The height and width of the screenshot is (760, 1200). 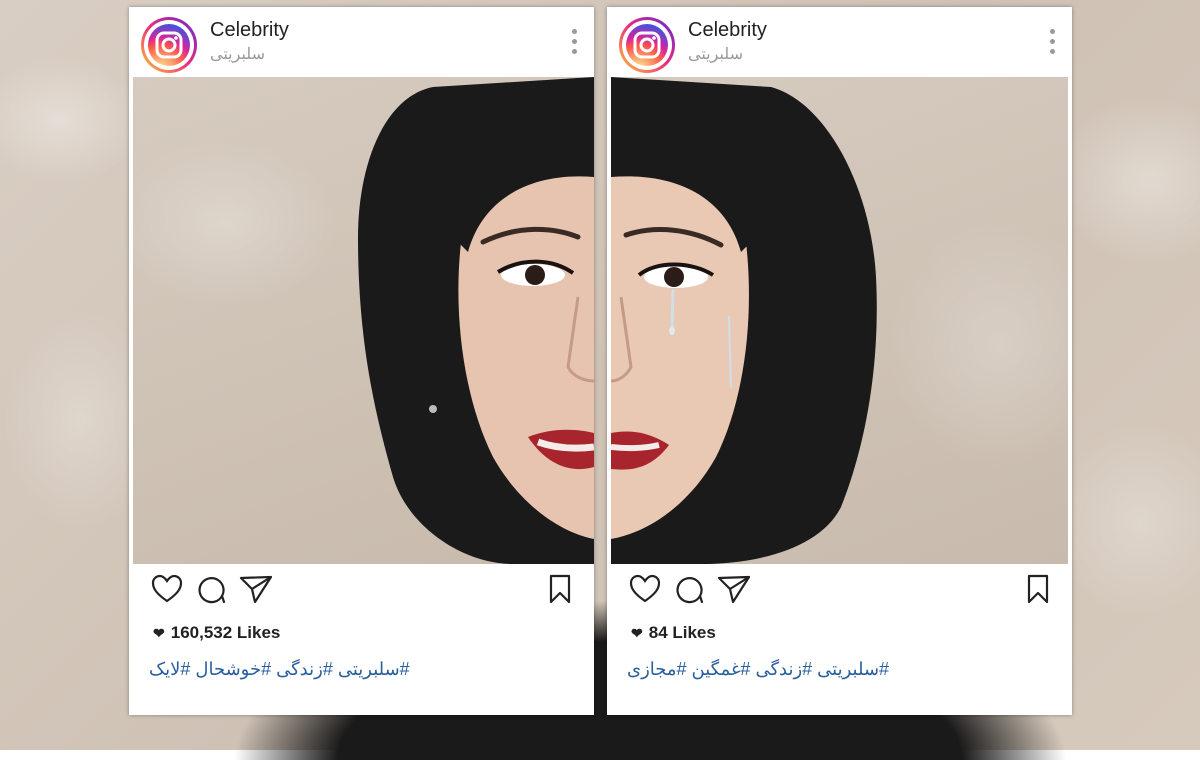 I want to click on like-count-text: 84 Likes, so click(x=682, y=632).